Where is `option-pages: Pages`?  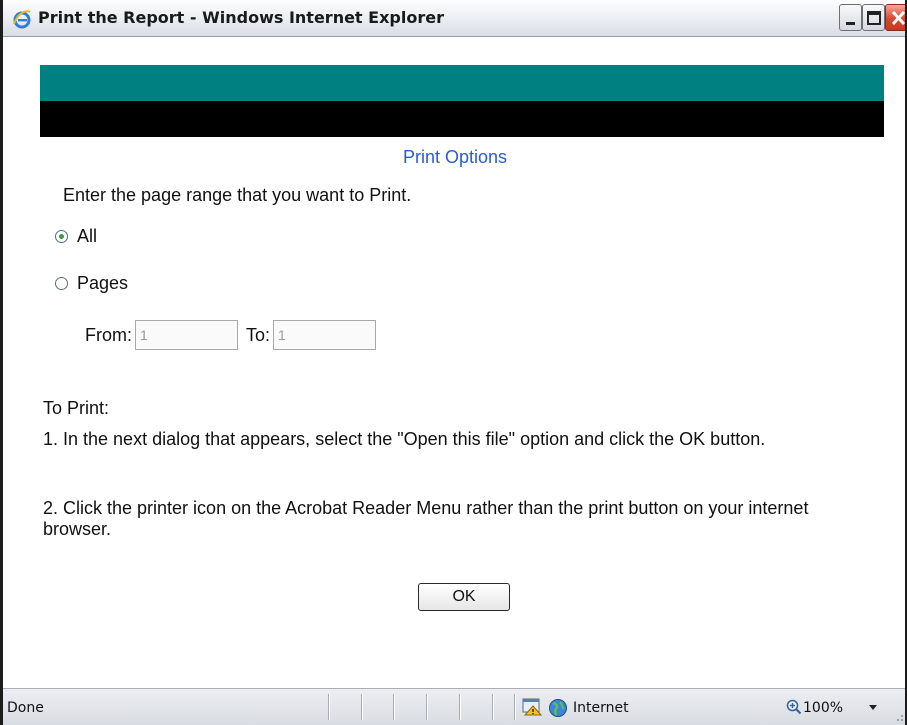 option-pages: Pages is located at coordinates (91, 283).